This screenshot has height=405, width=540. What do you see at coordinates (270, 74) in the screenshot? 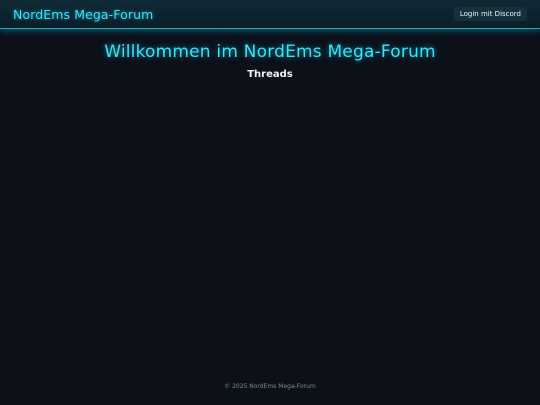
I see `threads-heading: Threads` at bounding box center [270, 74].